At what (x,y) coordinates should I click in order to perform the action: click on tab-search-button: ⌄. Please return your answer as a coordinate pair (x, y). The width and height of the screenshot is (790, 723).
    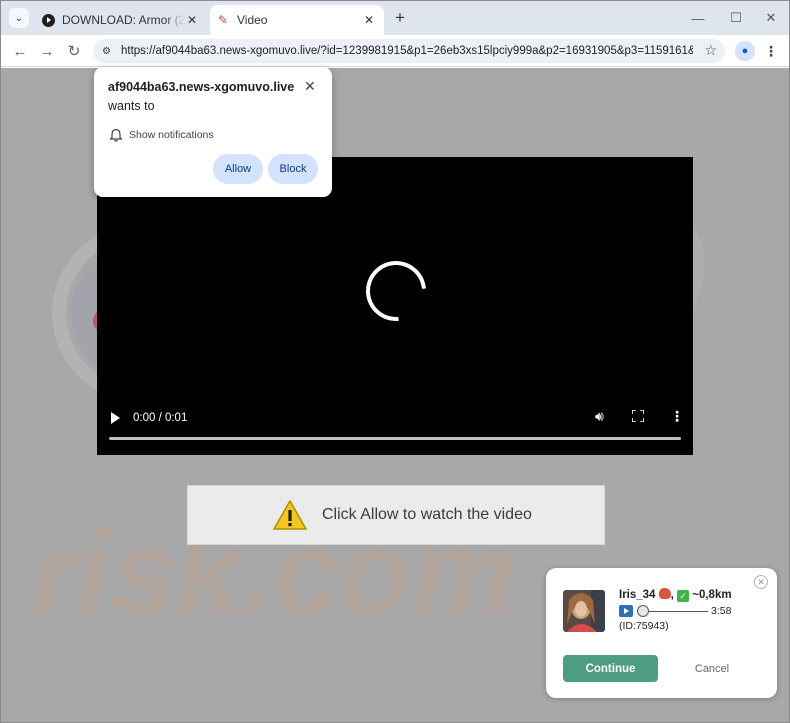
    Looking at the image, I should click on (19, 18).